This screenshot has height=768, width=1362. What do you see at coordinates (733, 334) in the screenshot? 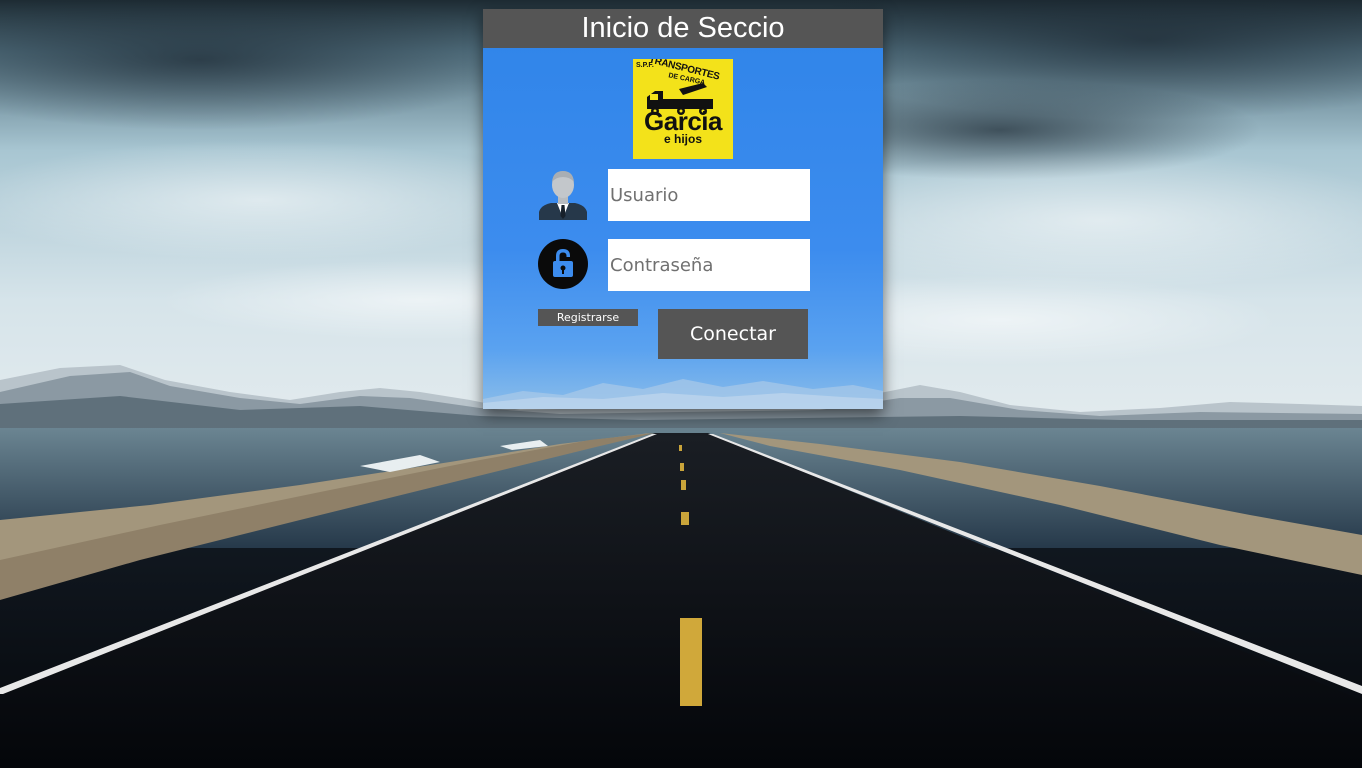
I see `connect-button: Conectar` at bounding box center [733, 334].